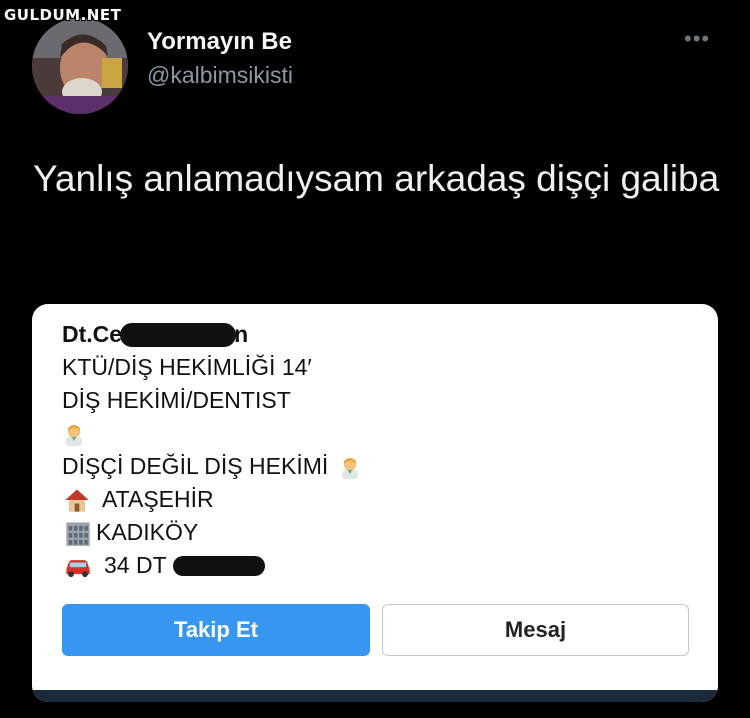 The image size is (750, 718). Describe the element at coordinates (220, 75) in the screenshot. I see `user-handle: @kalbimsikisti` at that location.